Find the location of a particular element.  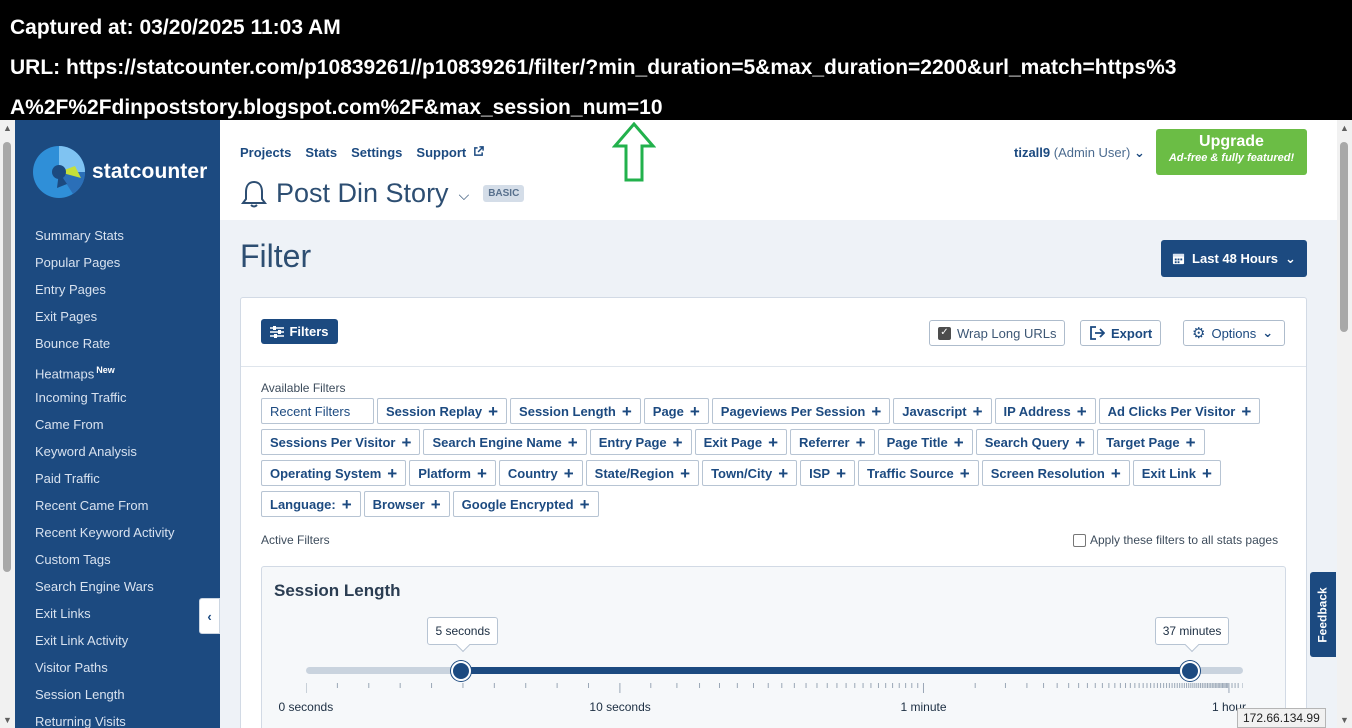

filter-chip-google-encrypted: Google Encrypted + is located at coordinates (525, 504).